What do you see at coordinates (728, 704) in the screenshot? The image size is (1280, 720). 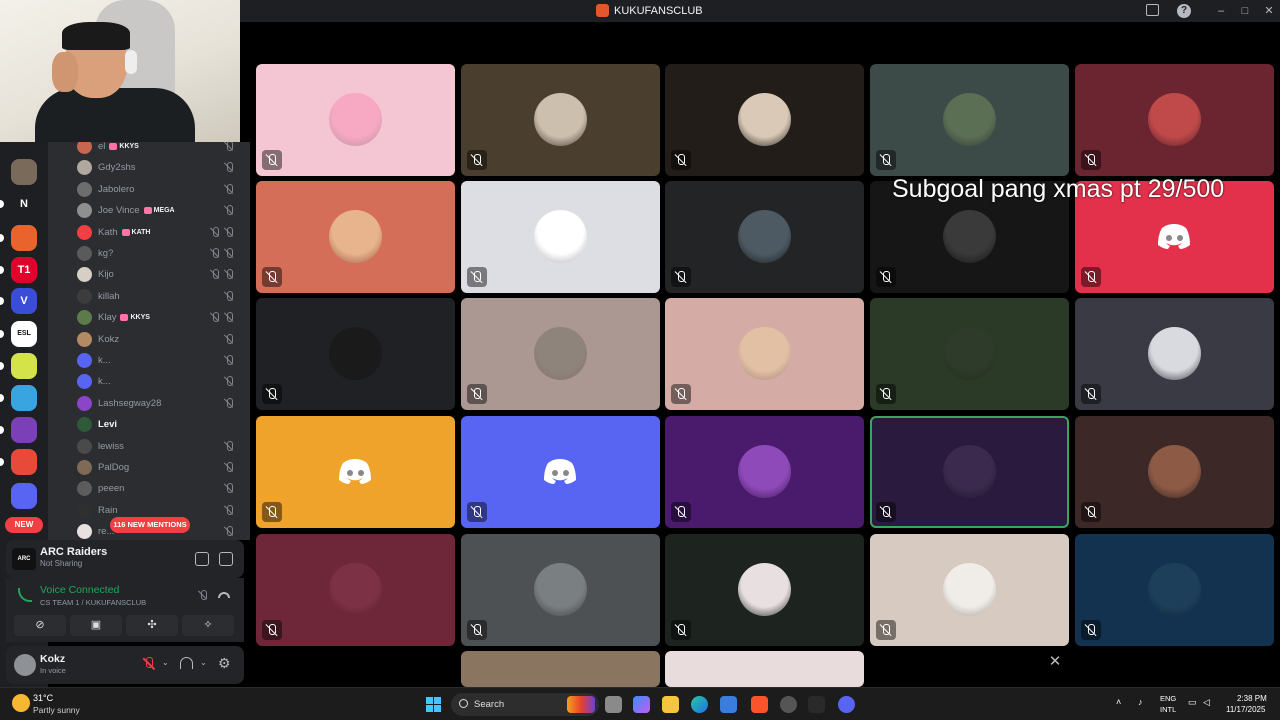 I see `store-icon` at bounding box center [728, 704].